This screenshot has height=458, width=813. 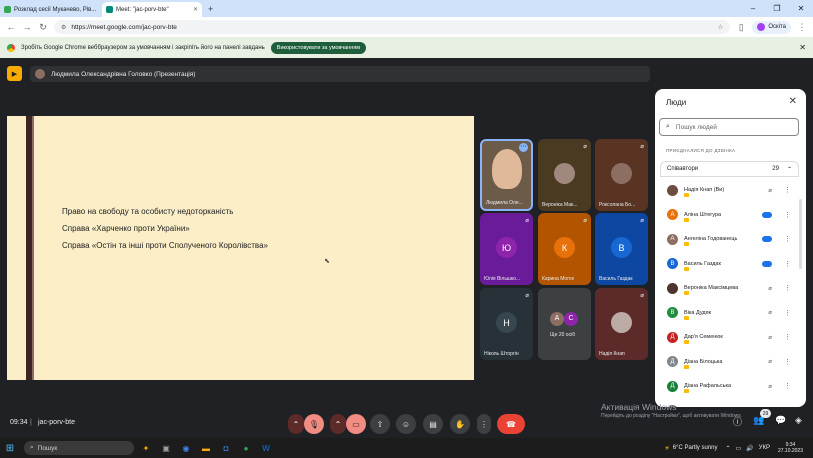 I want to click on meet-logo-icon: ▶, so click(x=14, y=73).